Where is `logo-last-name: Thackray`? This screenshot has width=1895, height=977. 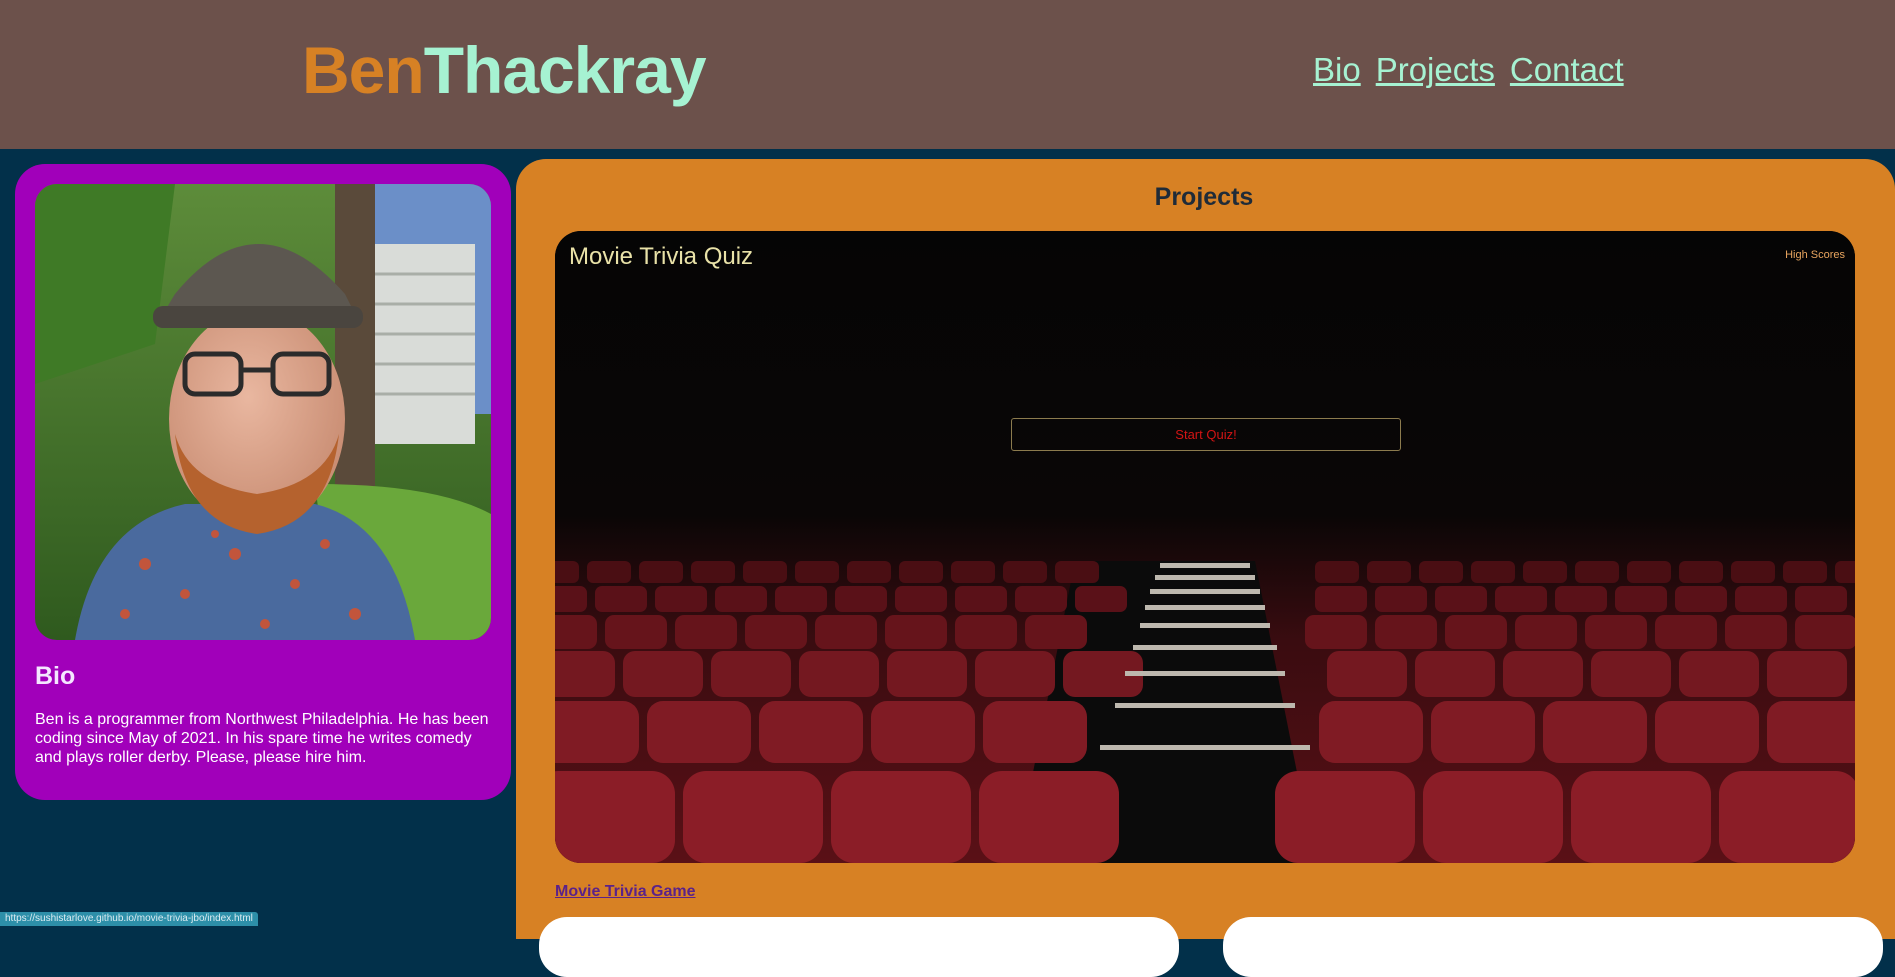 logo-last-name: Thackray is located at coordinates (565, 70).